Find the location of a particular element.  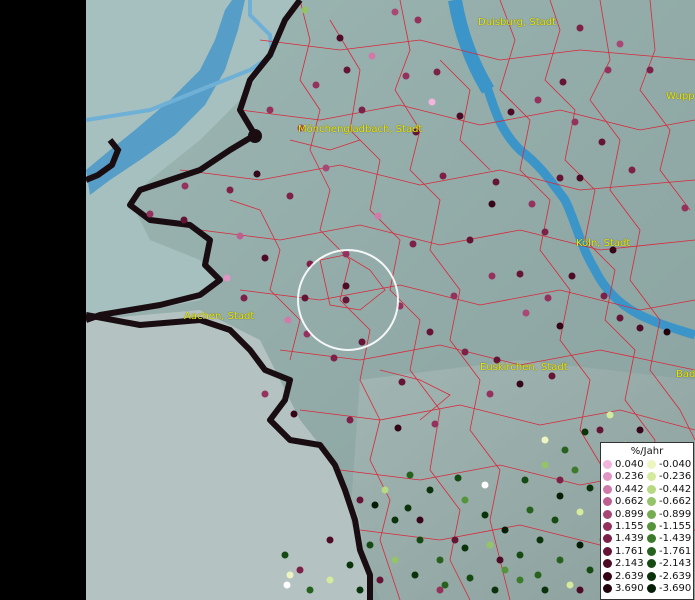

city-label-koeln: Köln, Stadt is located at coordinates (603, 243).